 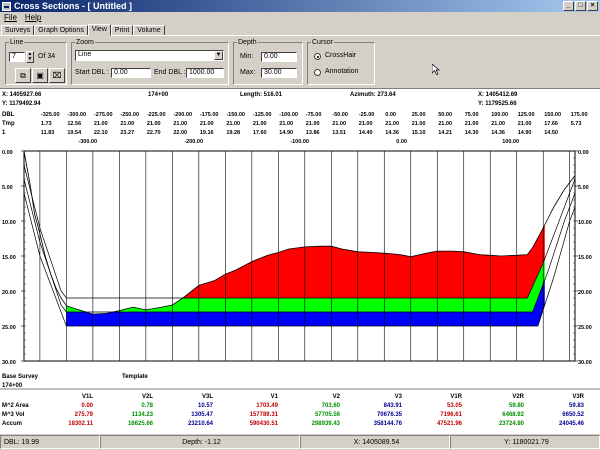 I want to click on y-tick-label-left: 10.00, so click(x=9, y=223).